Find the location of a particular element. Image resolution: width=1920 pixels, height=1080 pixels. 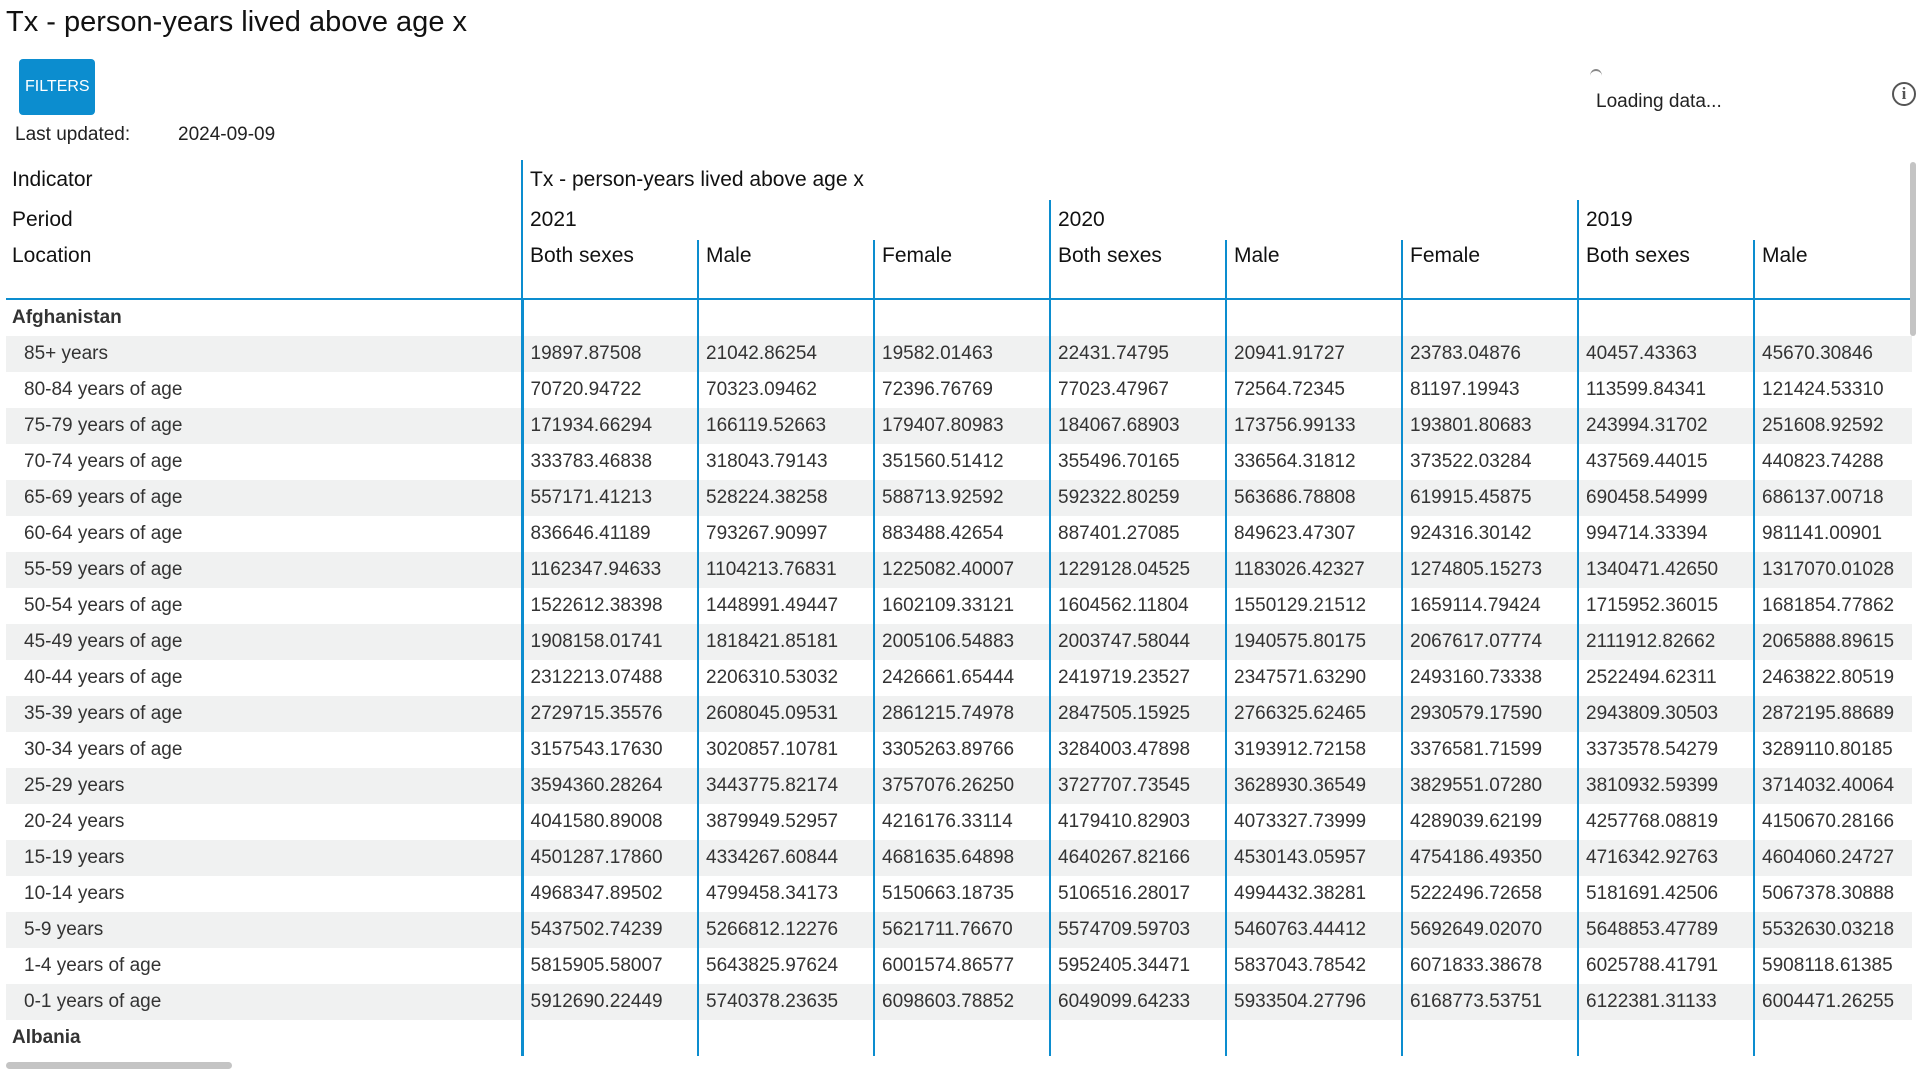

value-cell: 557171.41213 is located at coordinates (609, 498).